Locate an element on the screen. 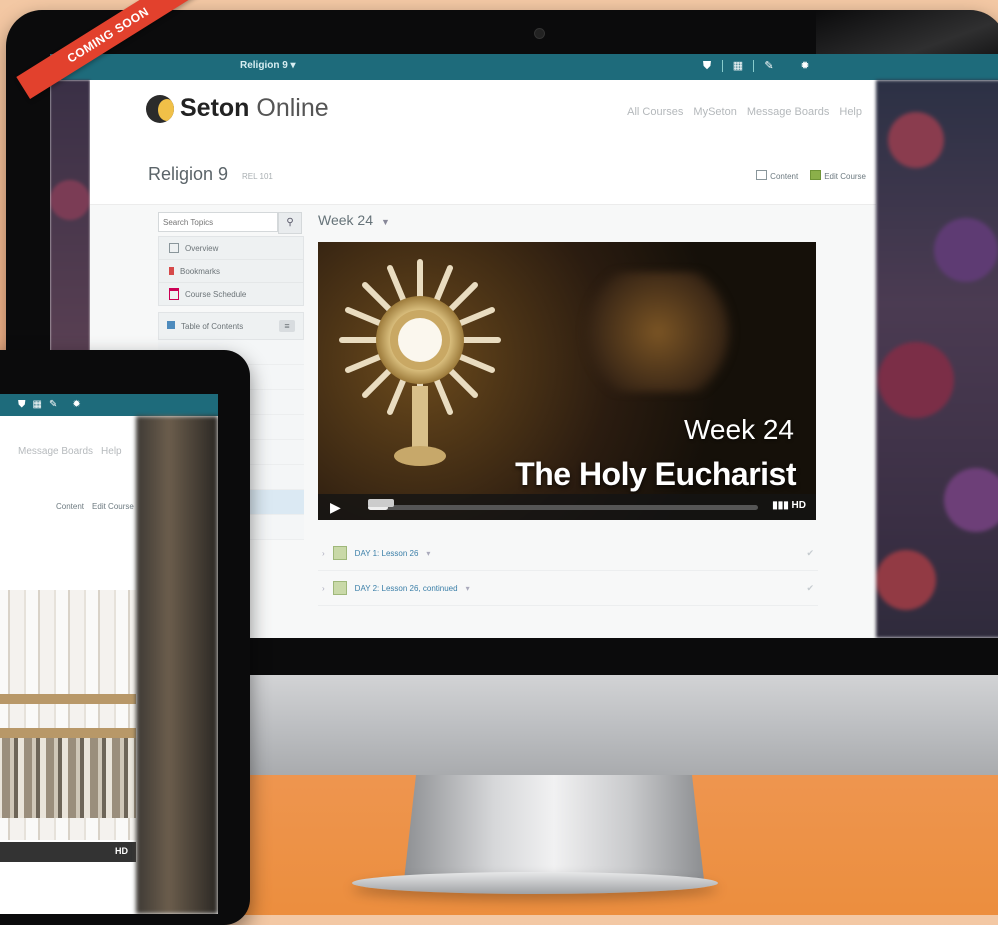 This screenshot has width=998, height=925. video-controls: ▶ ▮▮▮ HD is located at coordinates (567, 507).